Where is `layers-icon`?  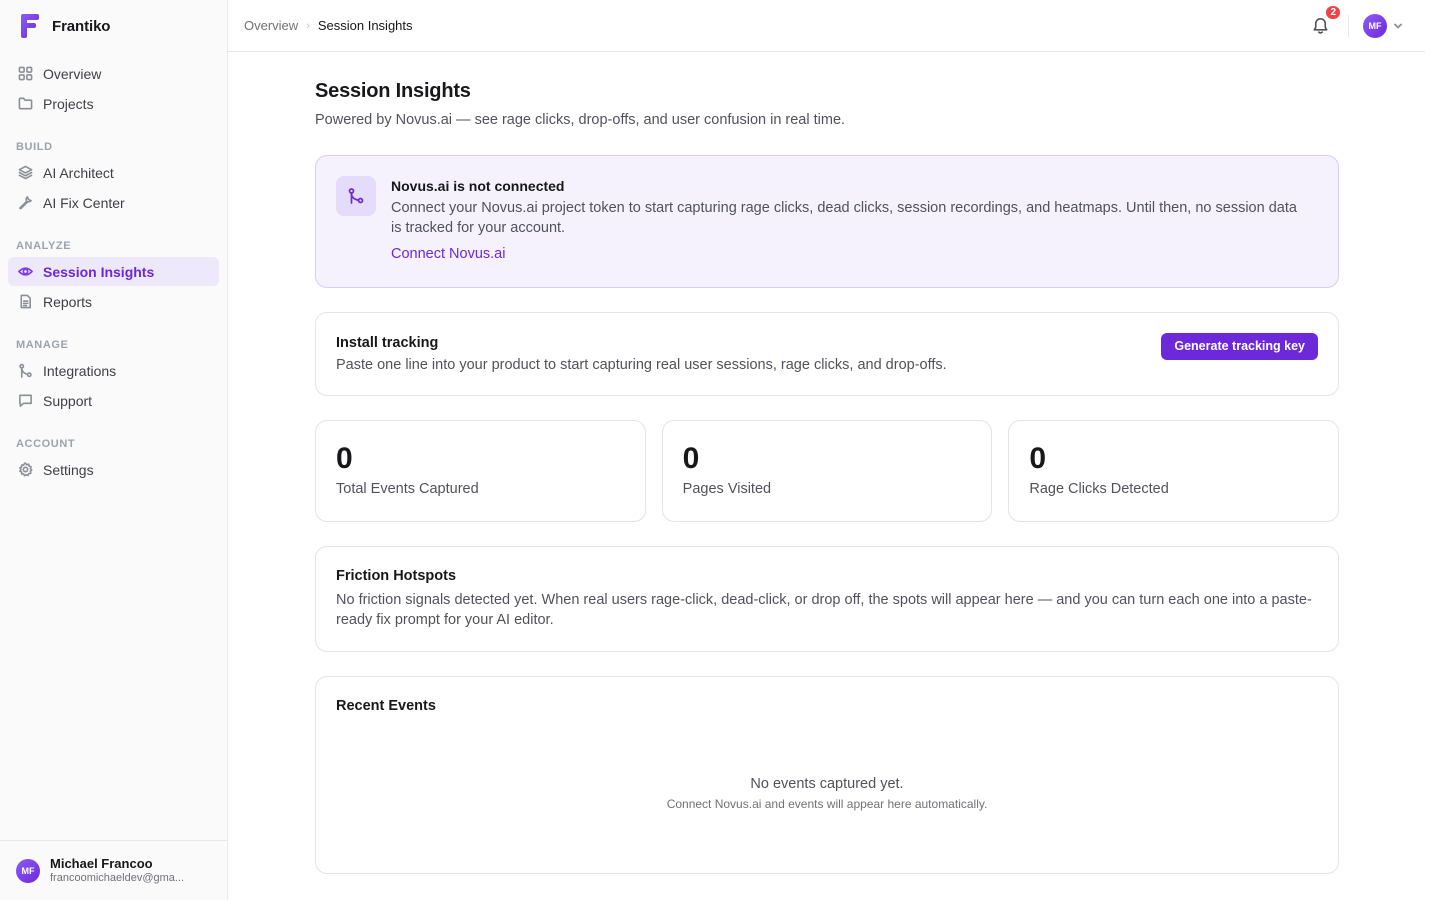
layers-icon is located at coordinates (25, 172).